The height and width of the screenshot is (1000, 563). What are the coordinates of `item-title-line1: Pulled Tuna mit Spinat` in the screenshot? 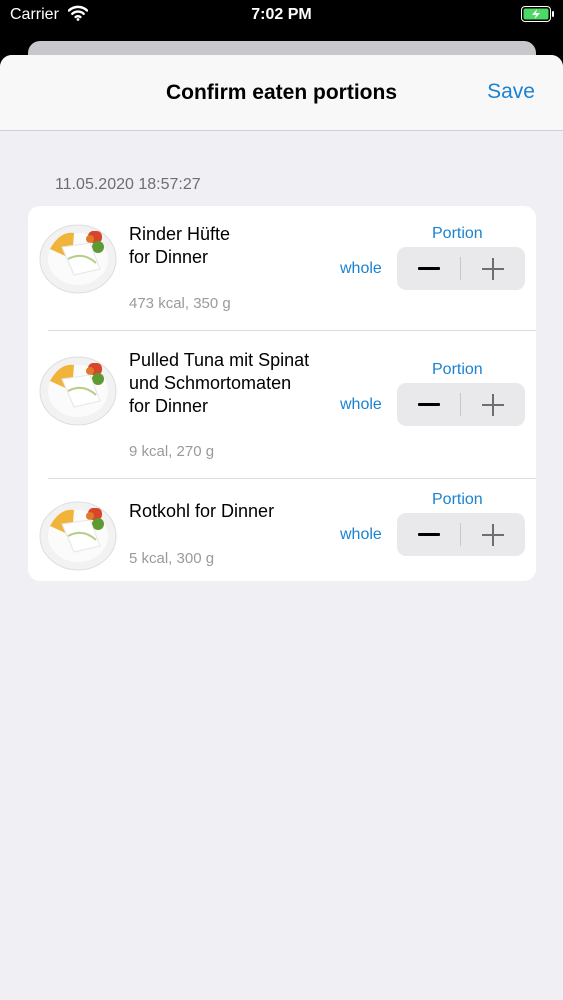 It's located at (219, 360).